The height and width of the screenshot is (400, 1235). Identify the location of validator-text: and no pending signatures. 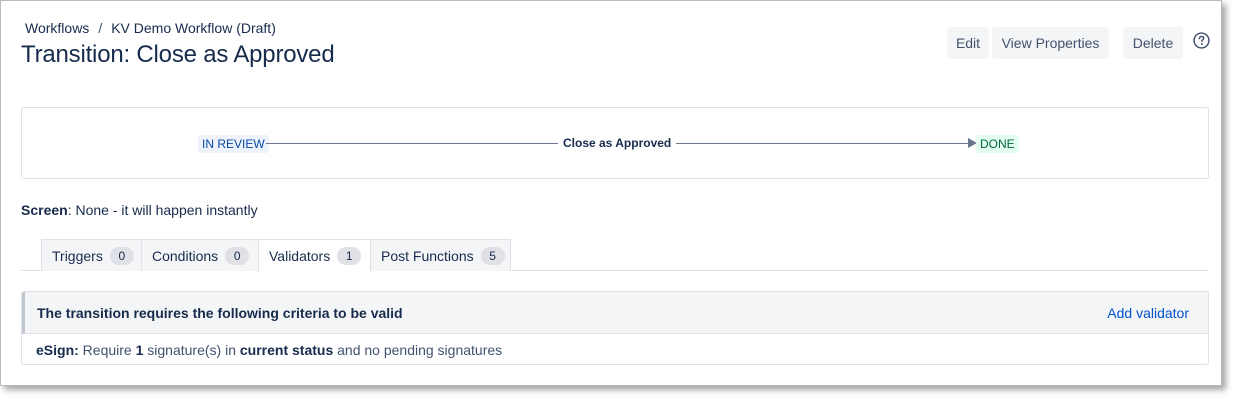
(418, 350).